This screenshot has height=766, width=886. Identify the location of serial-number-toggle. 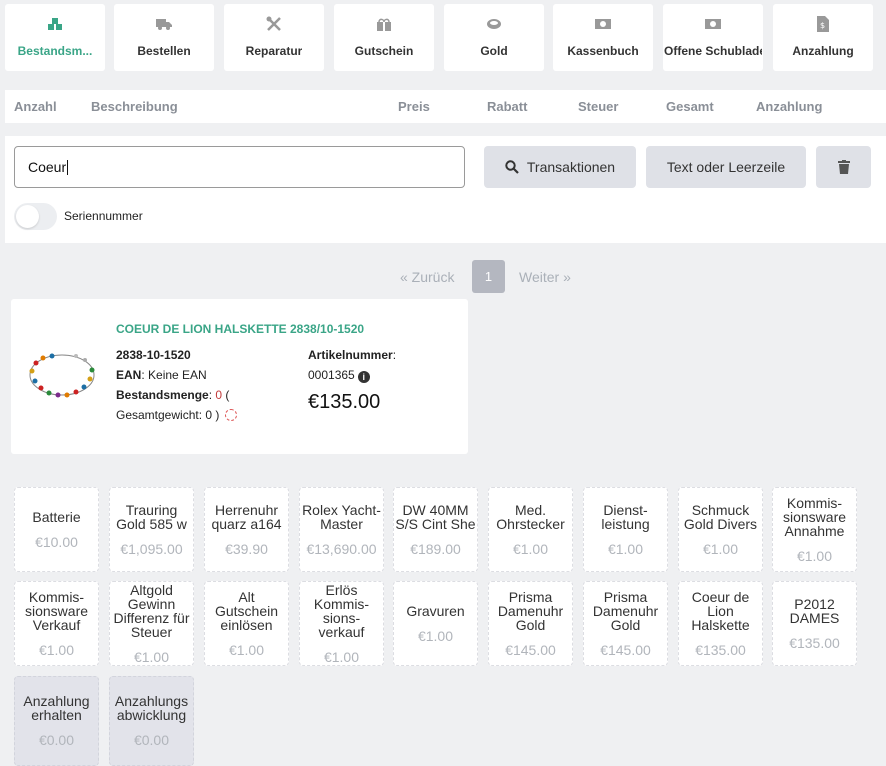
(35, 216).